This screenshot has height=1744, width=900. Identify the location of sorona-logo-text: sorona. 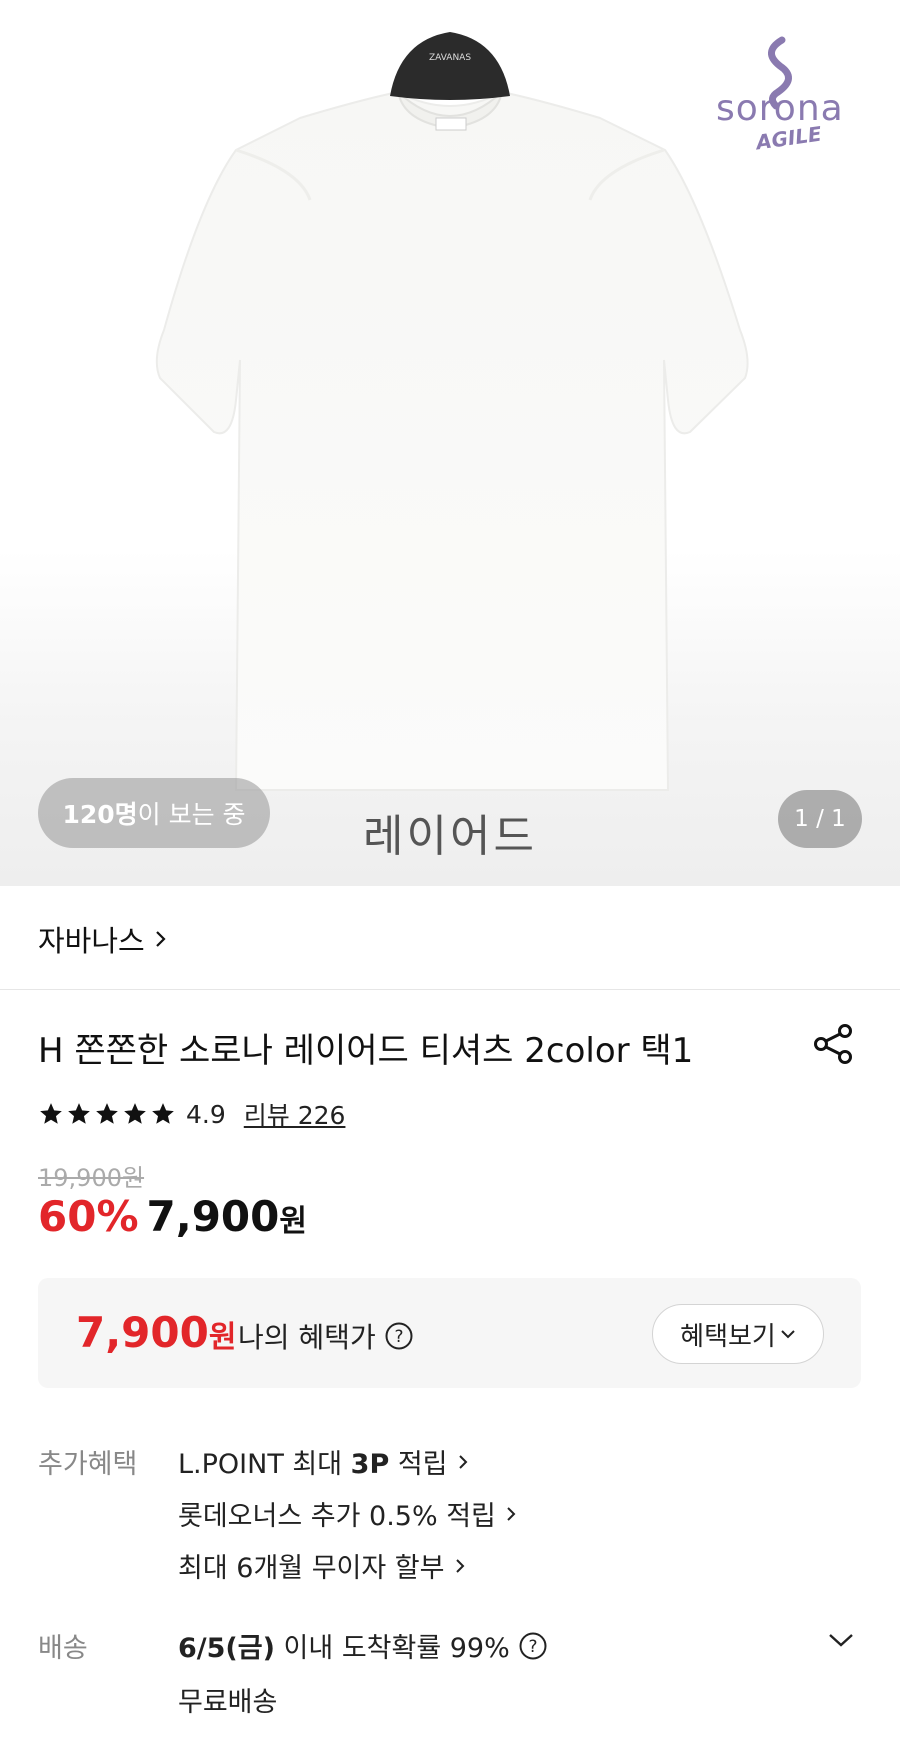
(780, 108).